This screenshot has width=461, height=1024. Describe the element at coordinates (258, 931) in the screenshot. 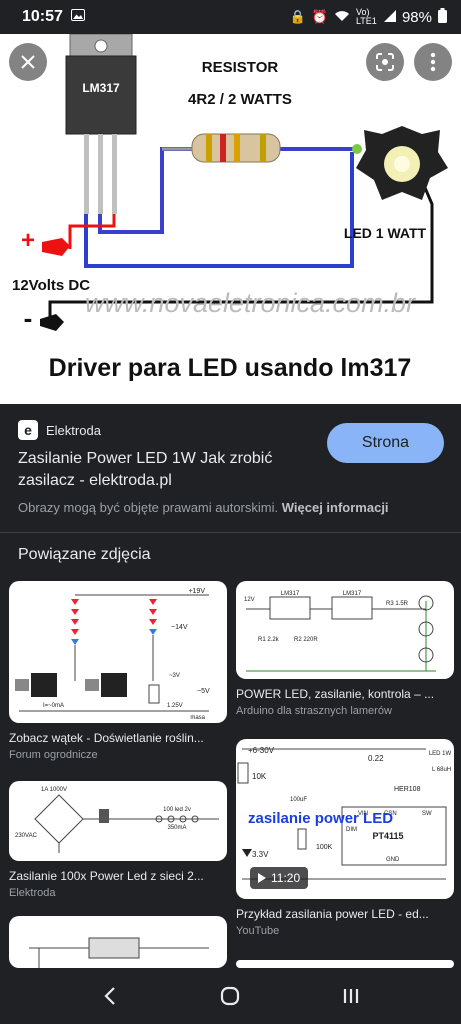

I see `related-card-source: YouTube` at that location.